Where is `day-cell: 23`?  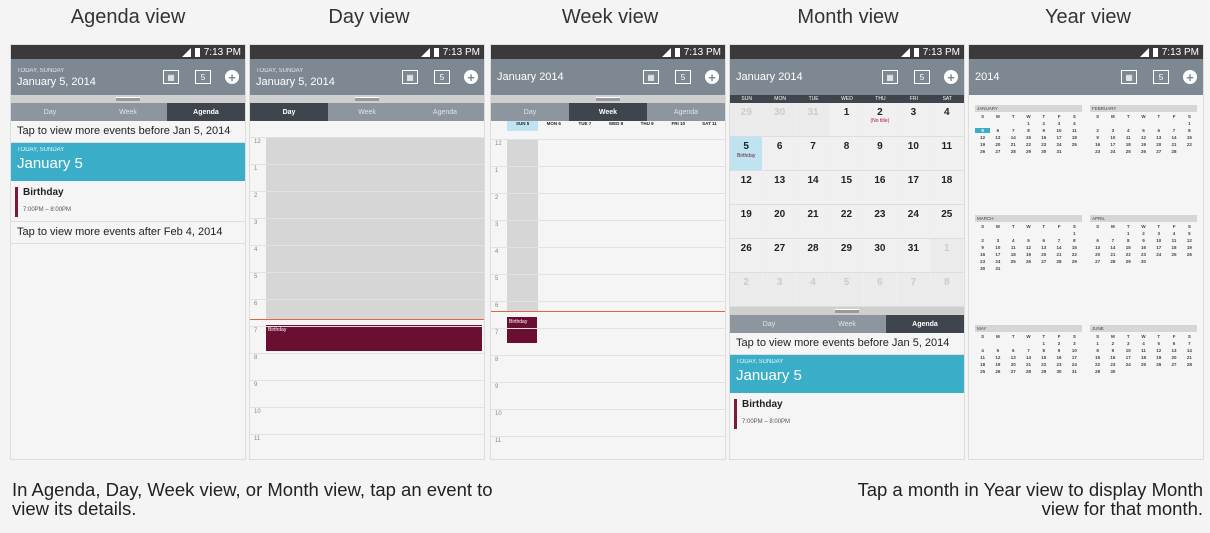 day-cell: 23 is located at coordinates (880, 222).